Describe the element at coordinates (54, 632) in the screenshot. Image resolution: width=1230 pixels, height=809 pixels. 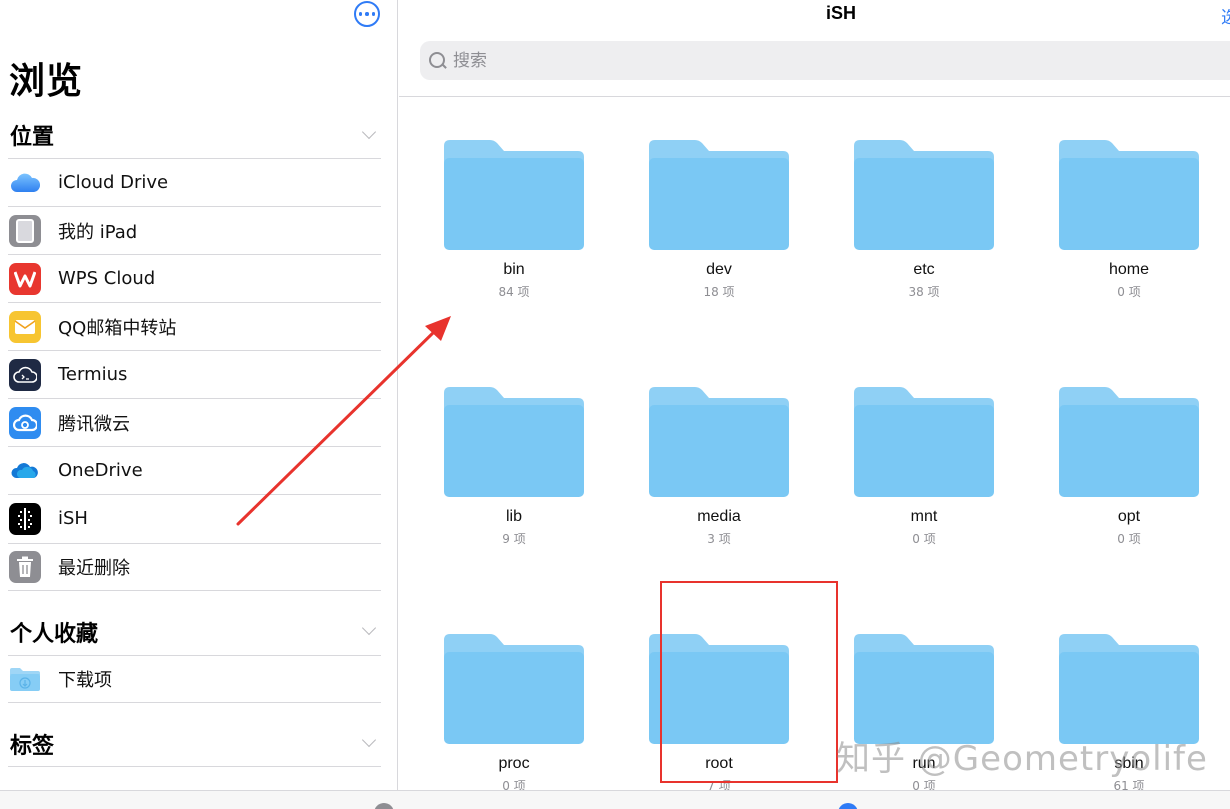
I see `favorites-section-title: 个人收藏` at that location.